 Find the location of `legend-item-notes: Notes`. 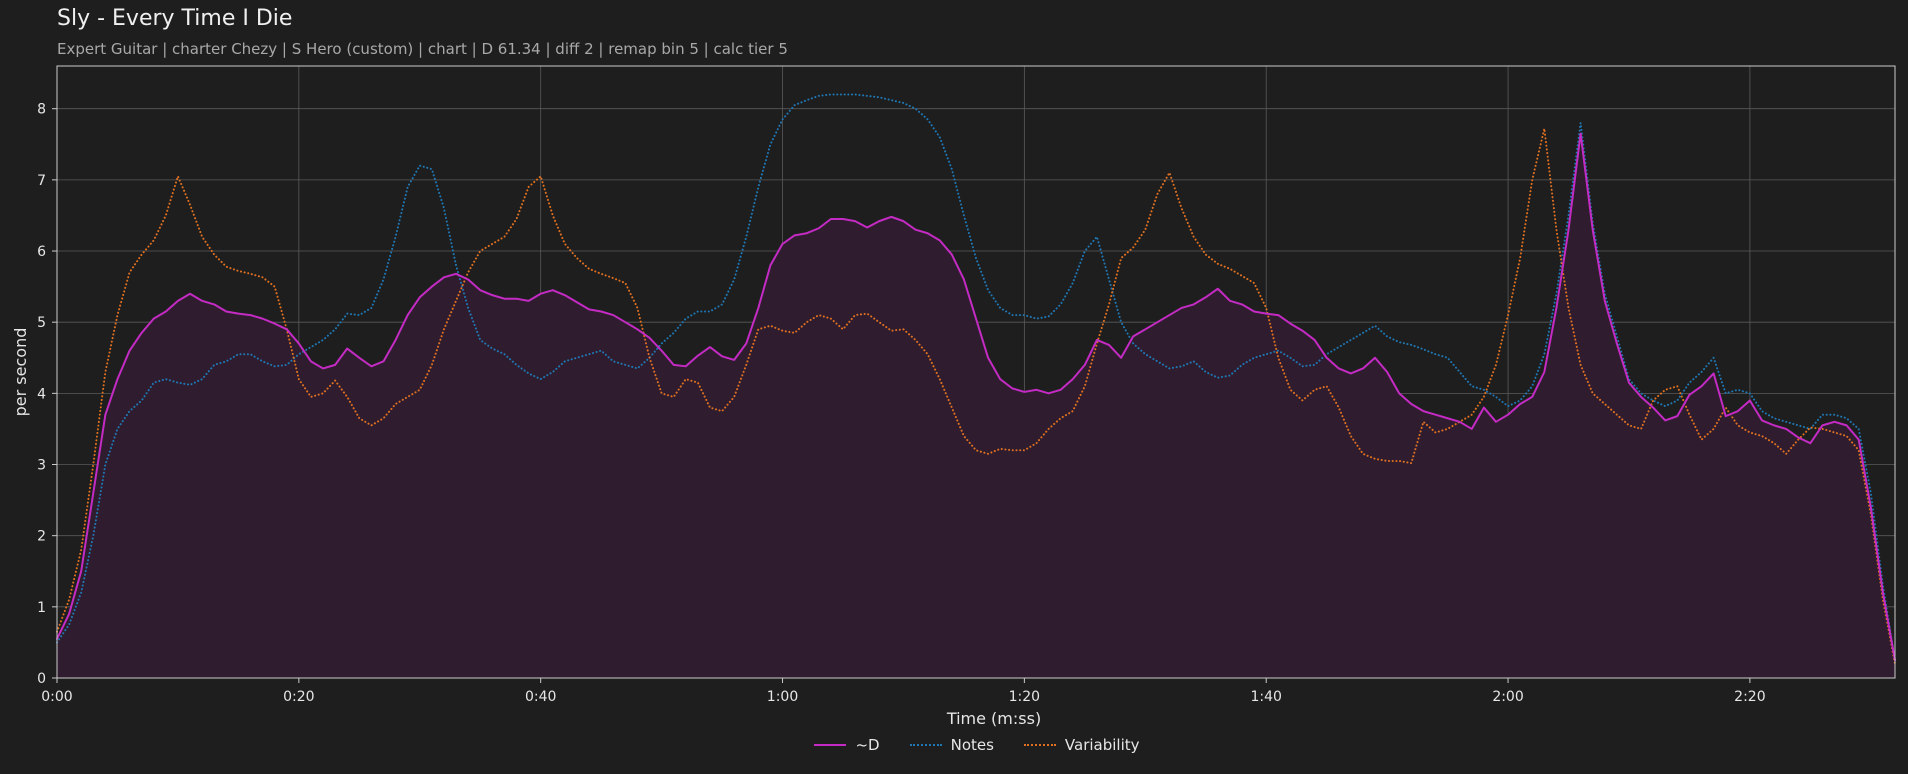

legend-item-notes: Notes is located at coordinates (951, 745).